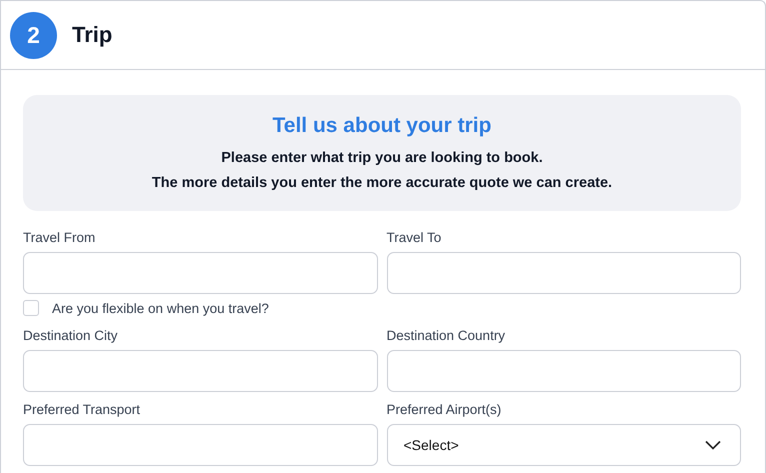 This screenshot has height=473, width=766. I want to click on section-title: Trip, so click(92, 35).